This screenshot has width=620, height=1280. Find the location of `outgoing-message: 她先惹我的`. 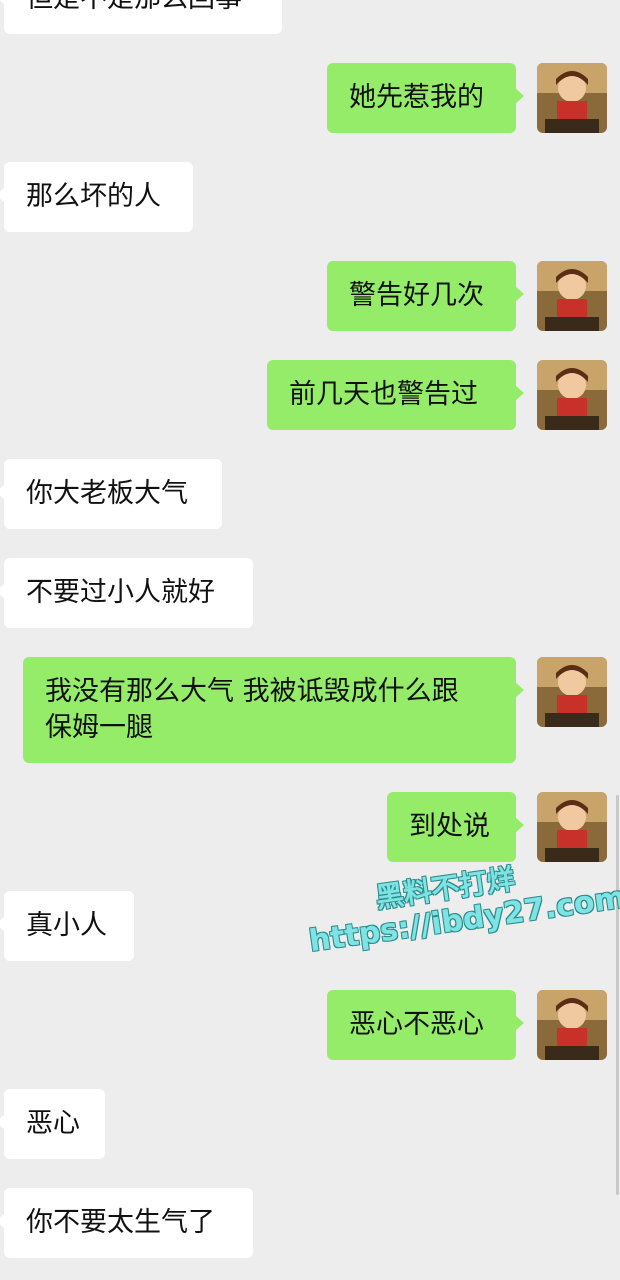

outgoing-message: 她先惹我的 is located at coordinates (425, 98).